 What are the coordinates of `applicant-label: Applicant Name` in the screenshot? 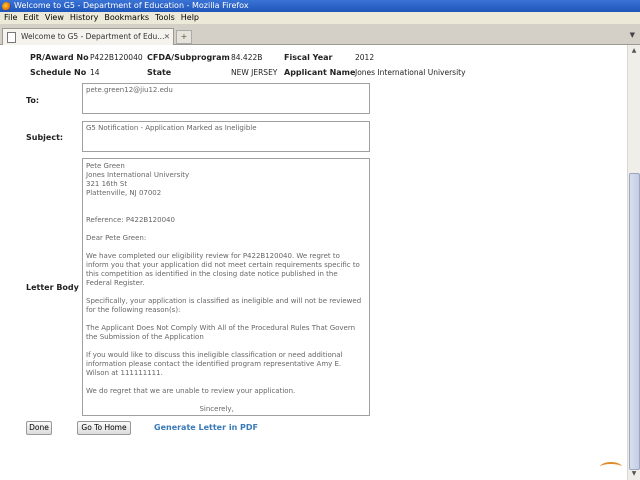 It's located at (320, 72).